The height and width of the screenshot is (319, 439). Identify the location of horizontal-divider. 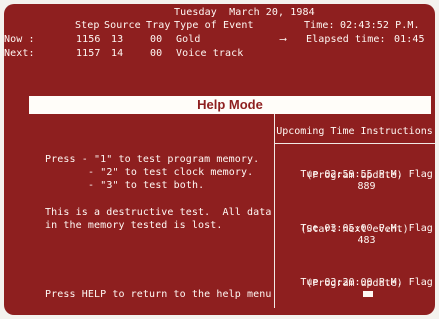
(354, 143).